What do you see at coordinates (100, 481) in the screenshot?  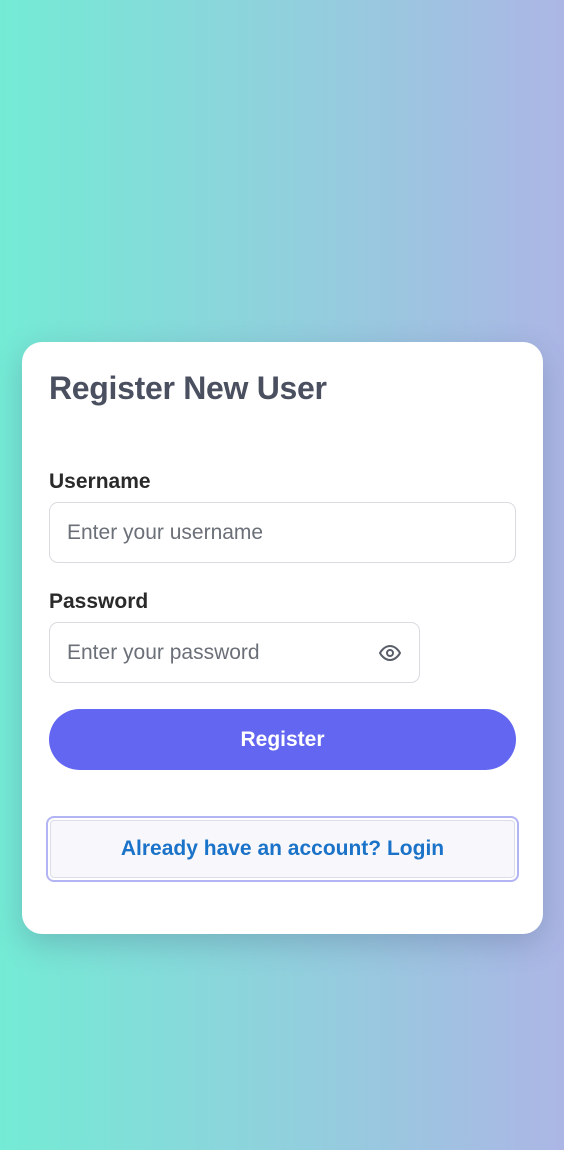 I see `username-label: Username` at bounding box center [100, 481].